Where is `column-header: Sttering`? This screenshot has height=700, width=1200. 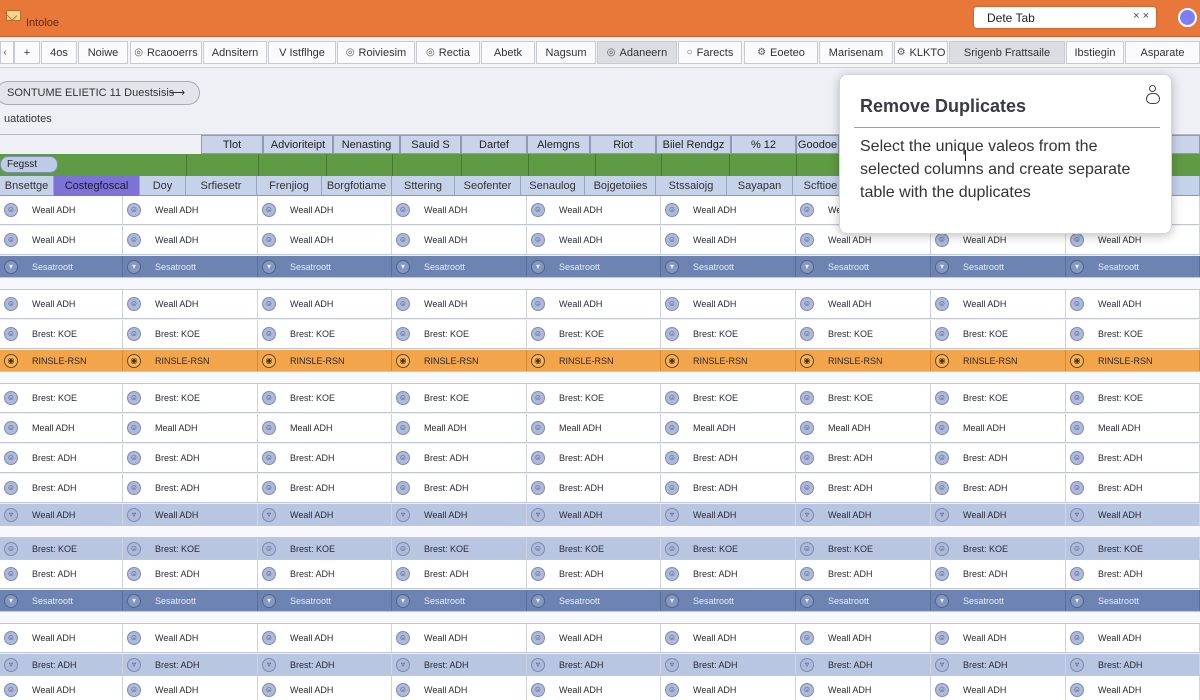 column-header: Sttering is located at coordinates (423, 186).